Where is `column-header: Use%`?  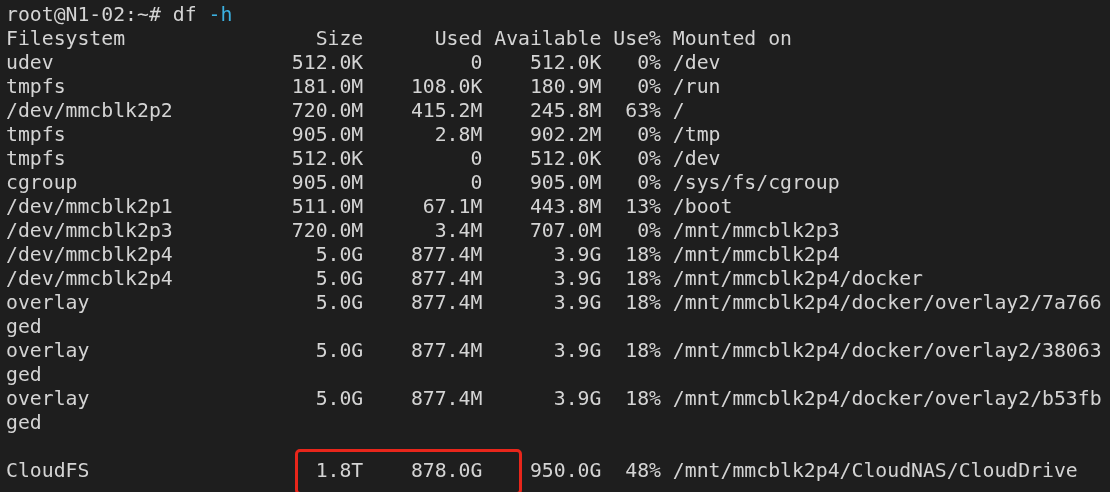 column-header: Use% is located at coordinates (636, 39).